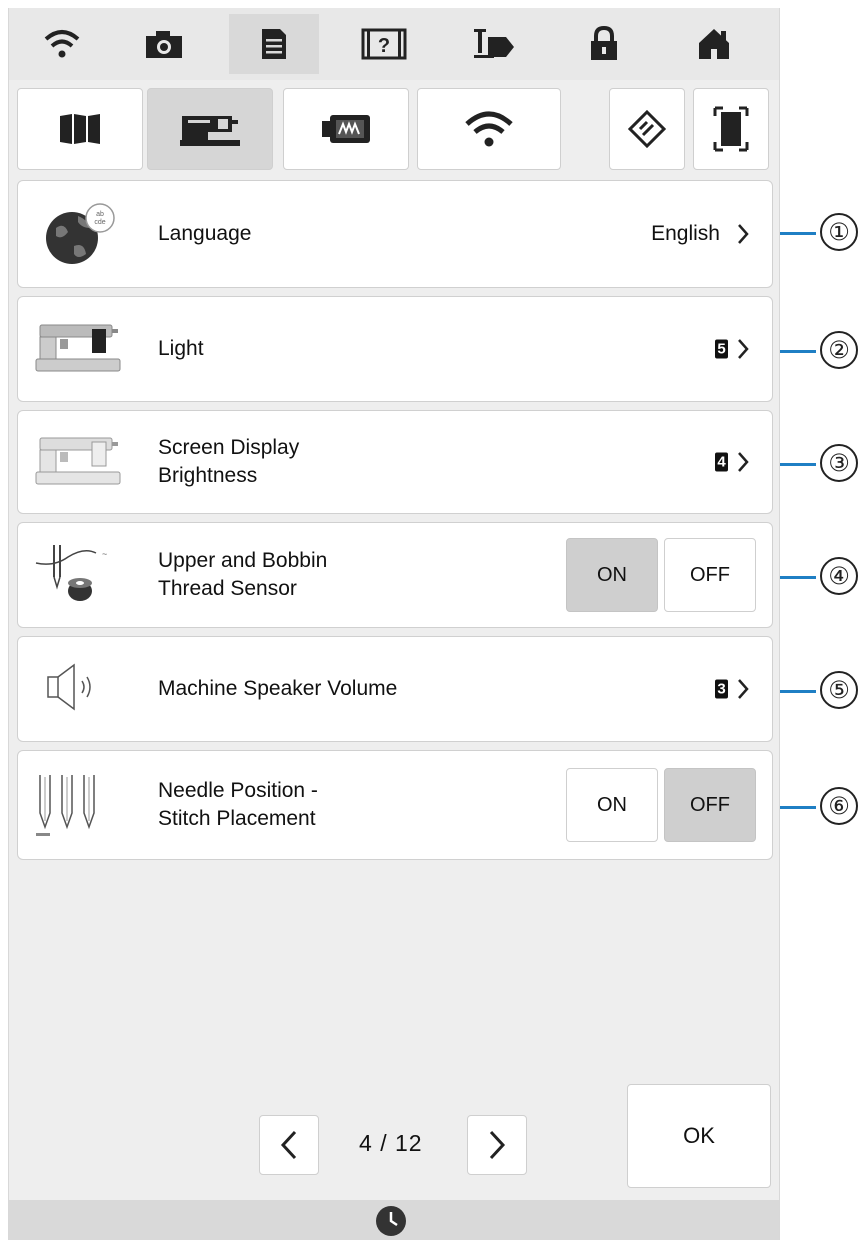  I want to click on tab-wireless-settings, so click(489, 129).